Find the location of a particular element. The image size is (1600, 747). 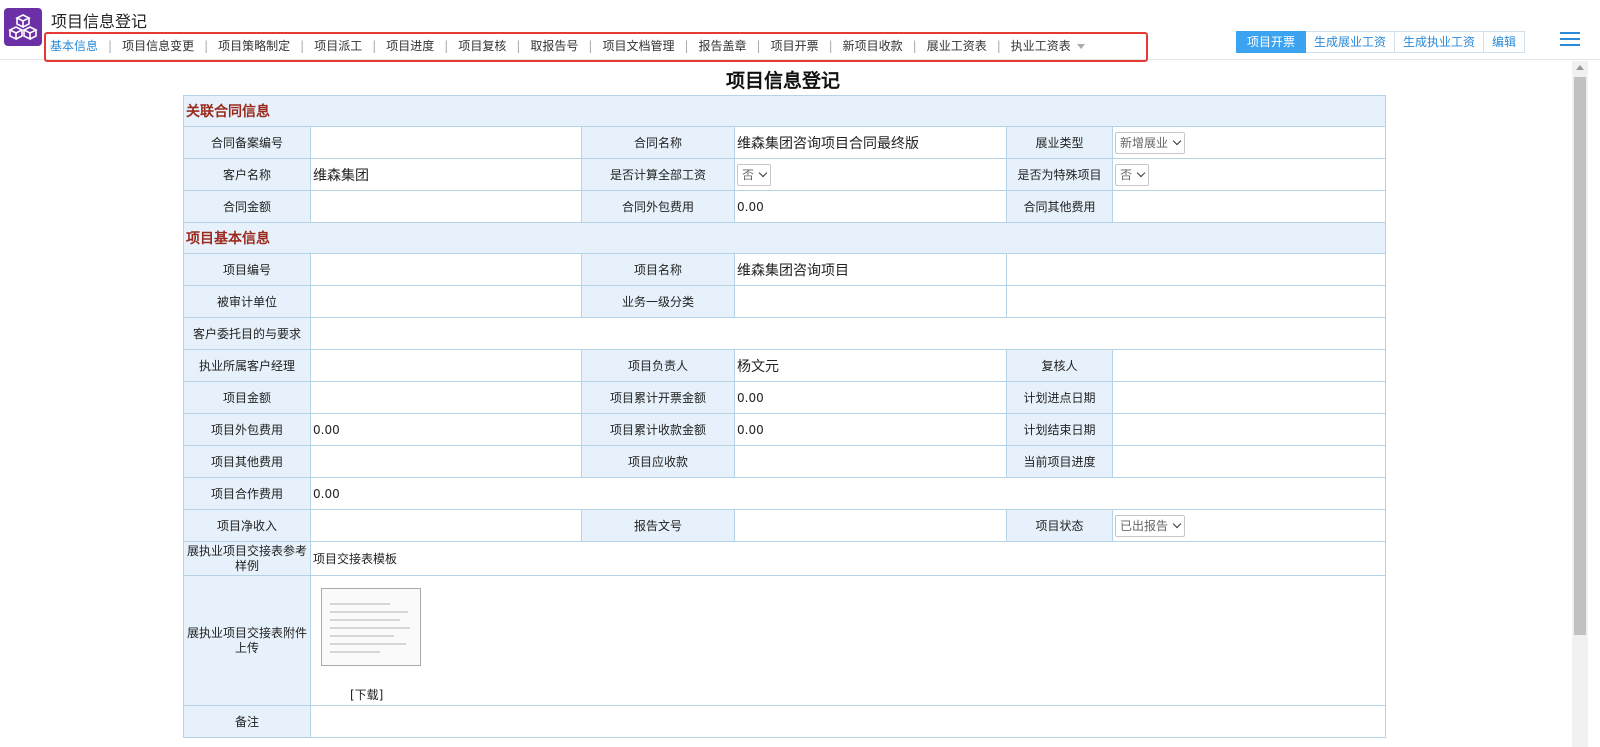

special-project-select: 否 is located at coordinates (1132, 174).